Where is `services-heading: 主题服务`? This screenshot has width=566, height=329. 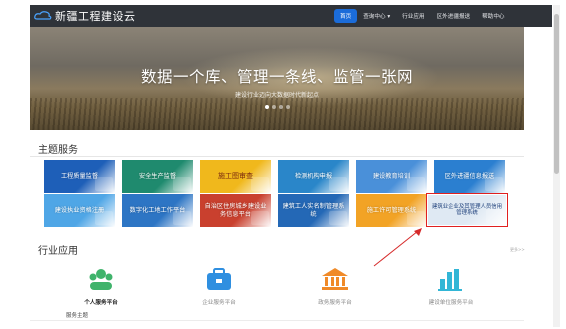 services-heading: 主题服务 is located at coordinates (58, 150).